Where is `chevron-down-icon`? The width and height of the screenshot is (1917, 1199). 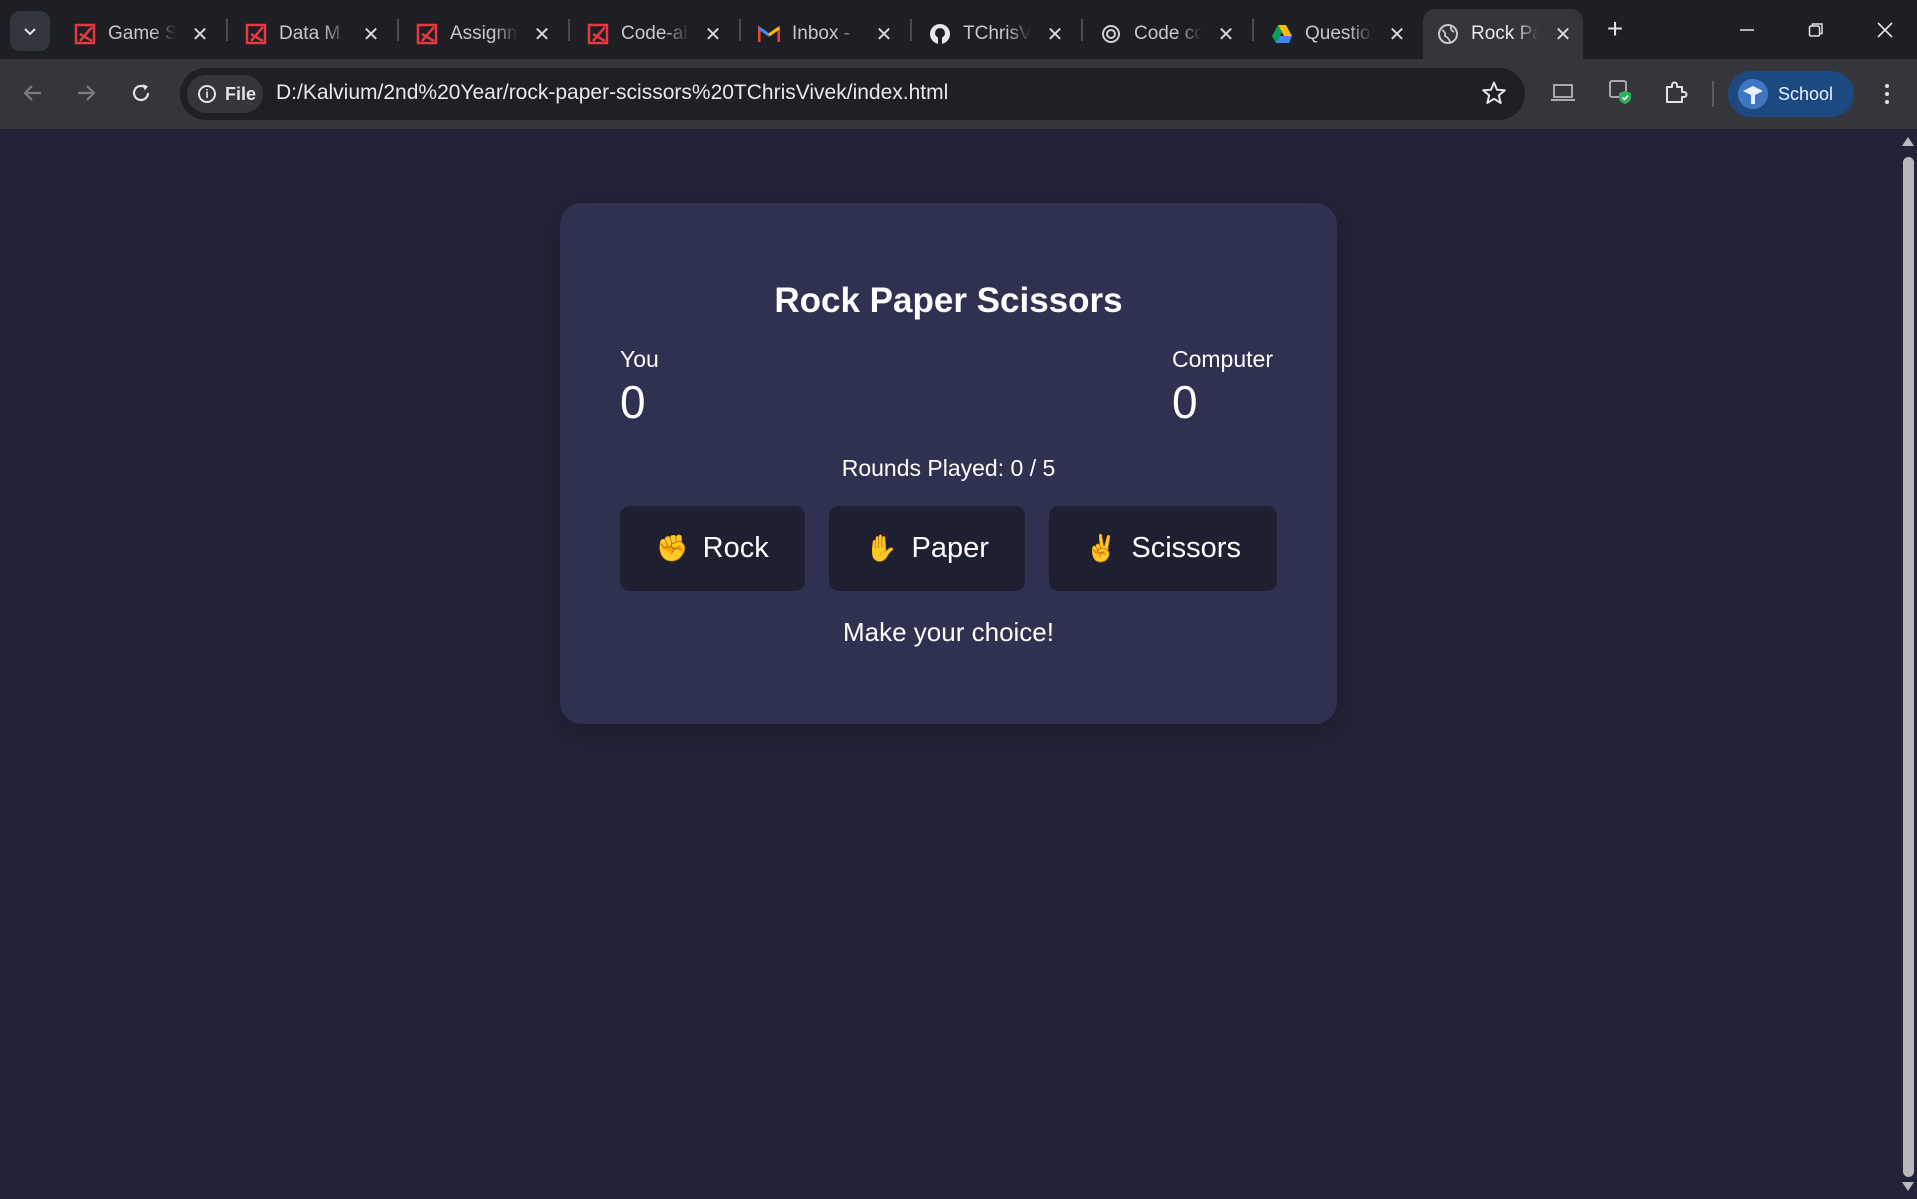
chevron-down-icon is located at coordinates (30, 32).